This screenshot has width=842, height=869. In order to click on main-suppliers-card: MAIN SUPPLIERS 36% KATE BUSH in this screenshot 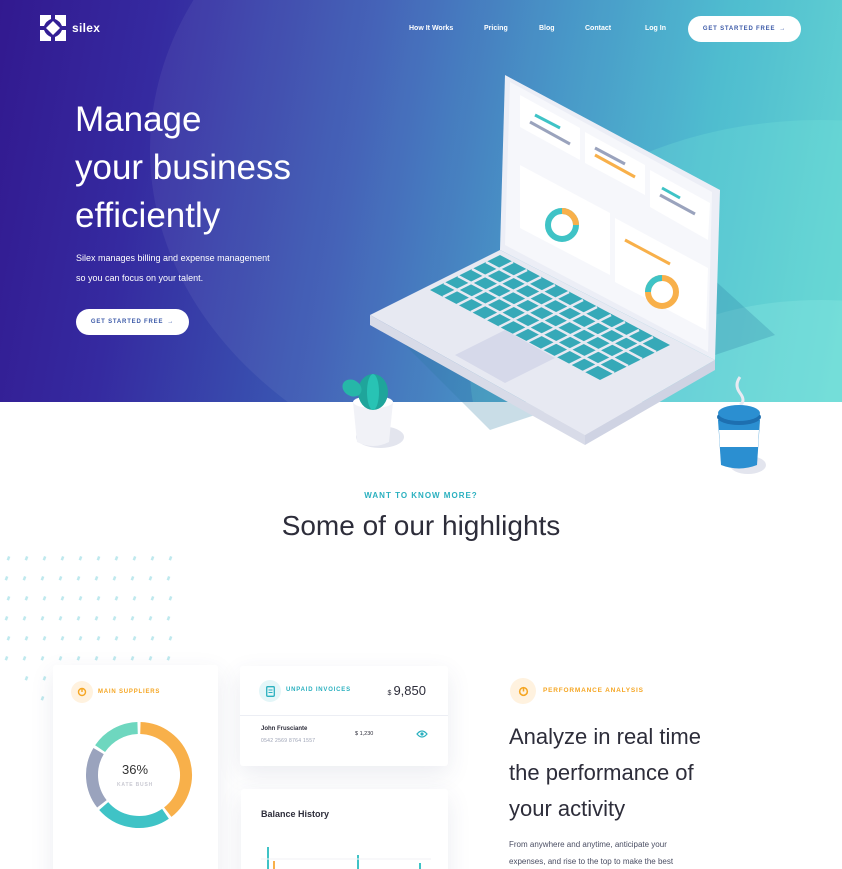, I will do `click(135, 767)`.